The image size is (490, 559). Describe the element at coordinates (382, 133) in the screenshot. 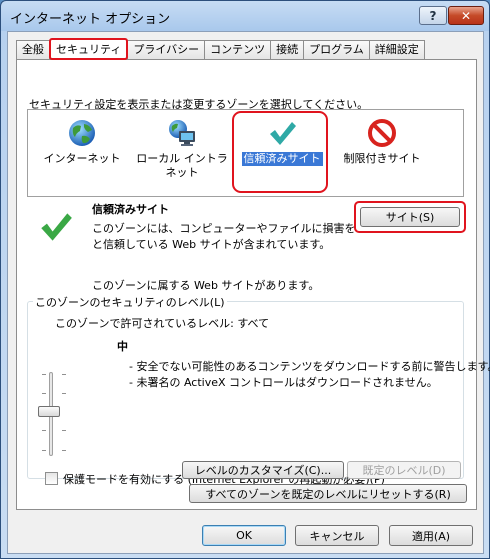

I see `restricted-icon` at that location.